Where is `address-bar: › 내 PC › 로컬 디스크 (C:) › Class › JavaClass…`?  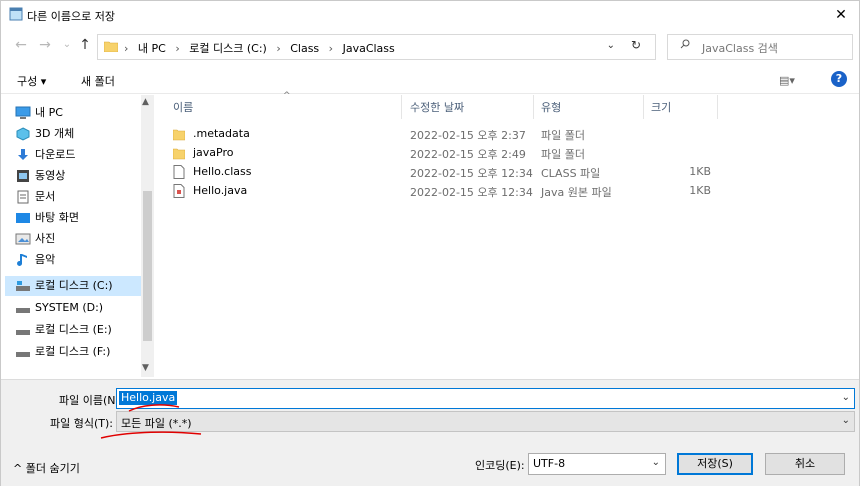 address-bar: › 내 PC › 로컬 디스크 (C:) › Class › JavaClass… is located at coordinates (376, 47).